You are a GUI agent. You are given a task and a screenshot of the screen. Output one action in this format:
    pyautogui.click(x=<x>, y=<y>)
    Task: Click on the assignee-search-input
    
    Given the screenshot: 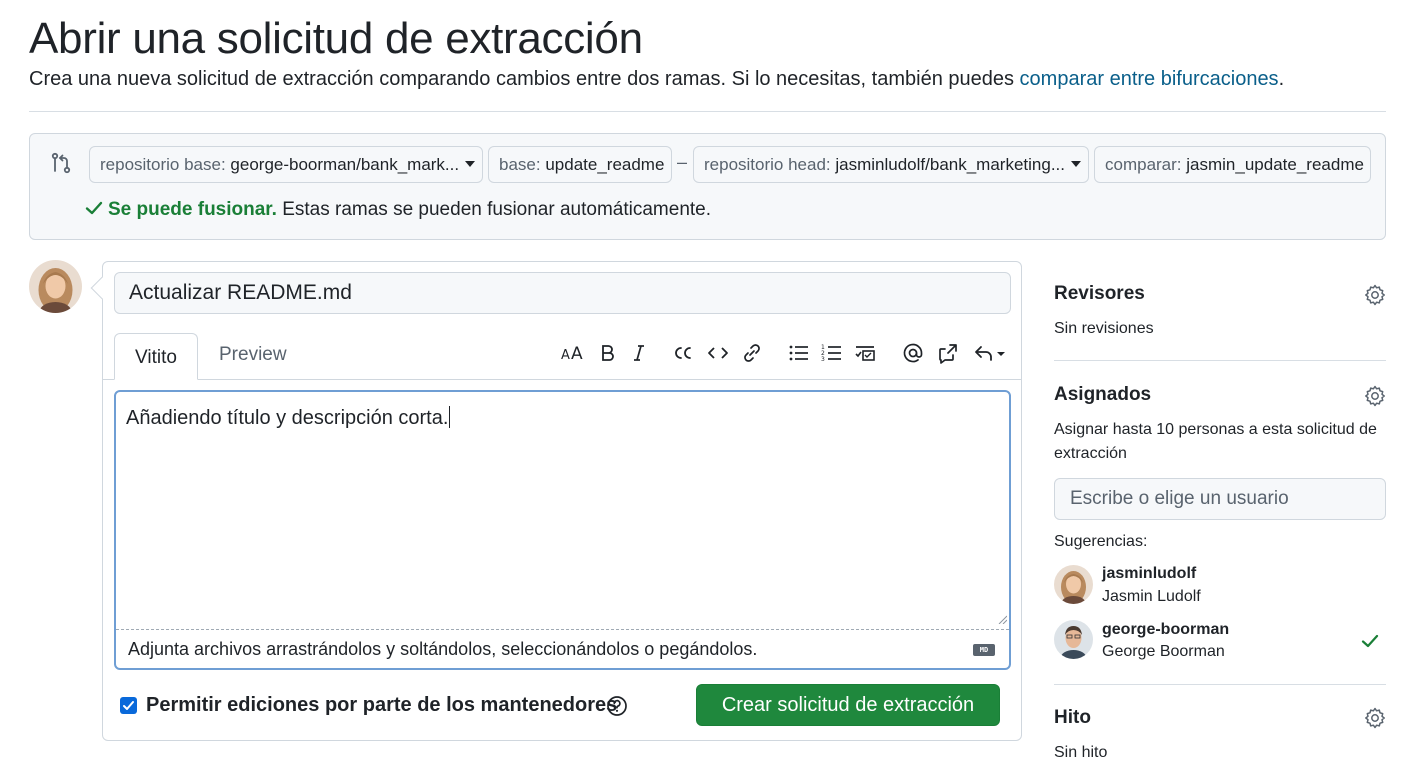 What is the action you would take?
    pyautogui.click(x=1220, y=499)
    